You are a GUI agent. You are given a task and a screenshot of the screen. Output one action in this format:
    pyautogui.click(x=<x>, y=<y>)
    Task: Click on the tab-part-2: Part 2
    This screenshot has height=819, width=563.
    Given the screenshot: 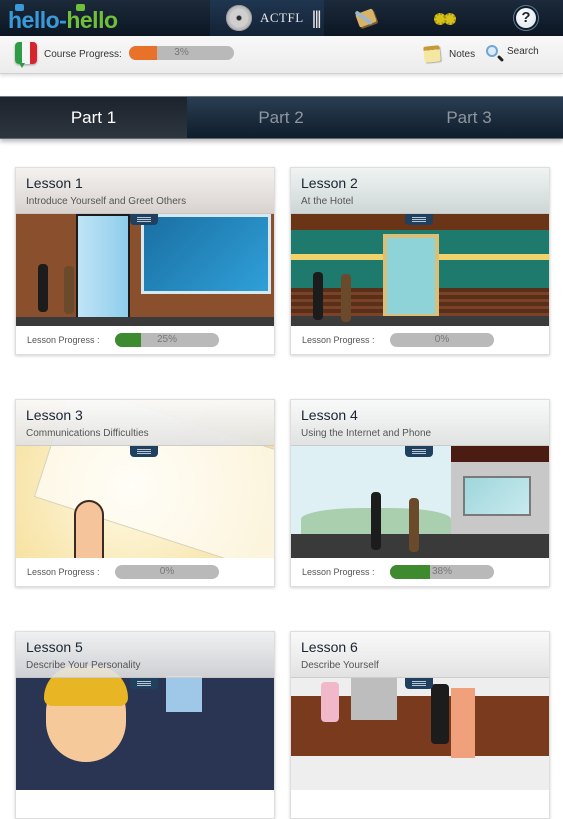 What is the action you would take?
    pyautogui.click(x=281, y=117)
    